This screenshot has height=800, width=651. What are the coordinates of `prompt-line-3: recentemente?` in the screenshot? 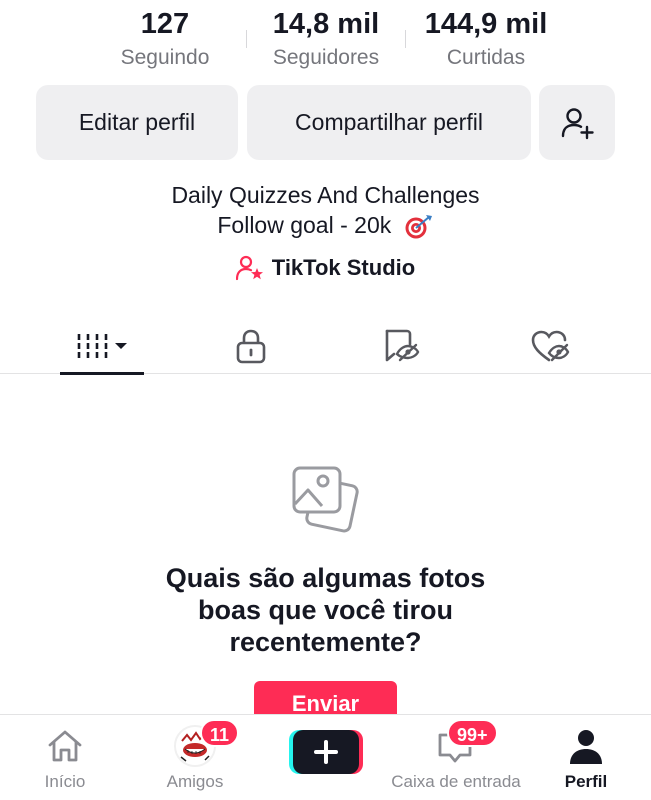 It's located at (325, 642).